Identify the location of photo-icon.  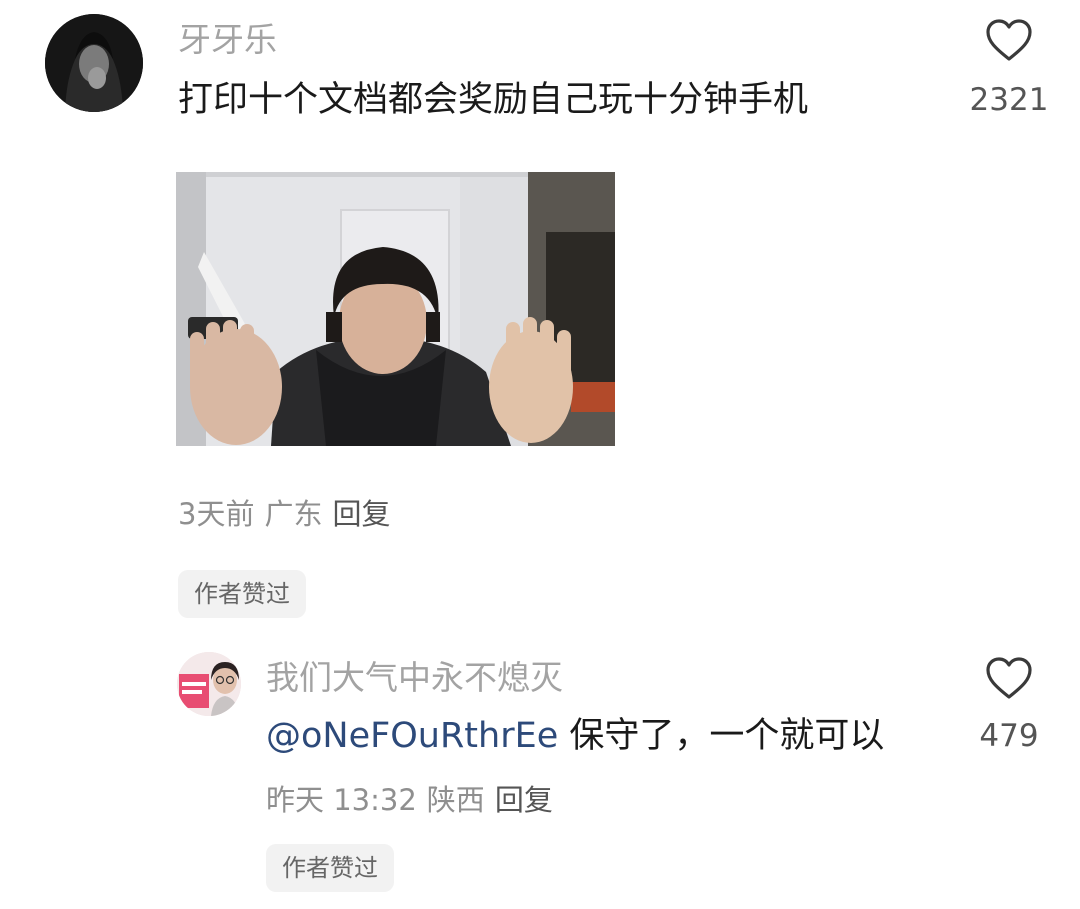
(395, 309).